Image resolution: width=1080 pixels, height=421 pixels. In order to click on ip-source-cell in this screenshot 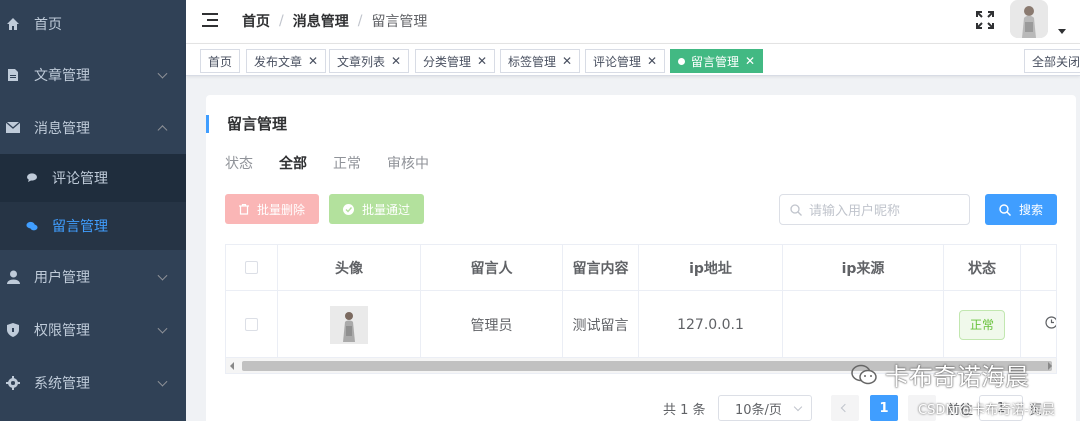, I will do `click(863, 324)`.